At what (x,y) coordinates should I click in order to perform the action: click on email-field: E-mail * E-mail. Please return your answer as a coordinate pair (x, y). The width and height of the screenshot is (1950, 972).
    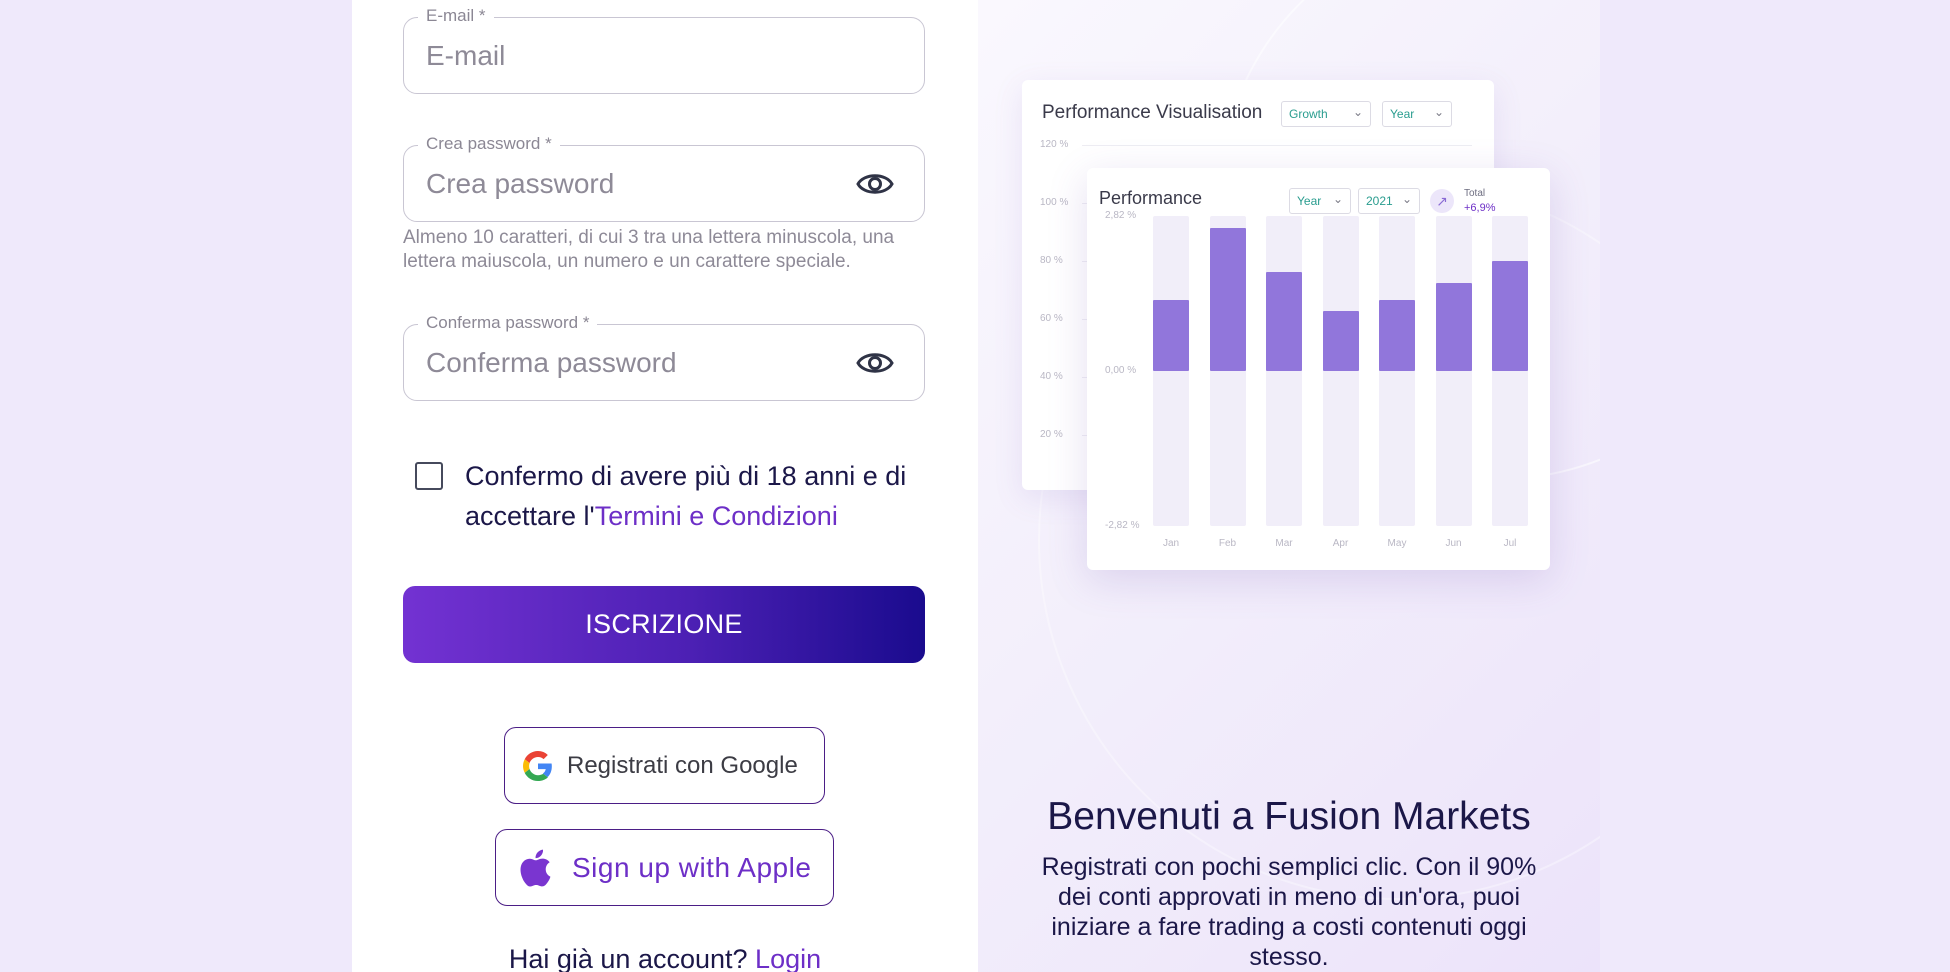
    Looking at the image, I should click on (664, 50).